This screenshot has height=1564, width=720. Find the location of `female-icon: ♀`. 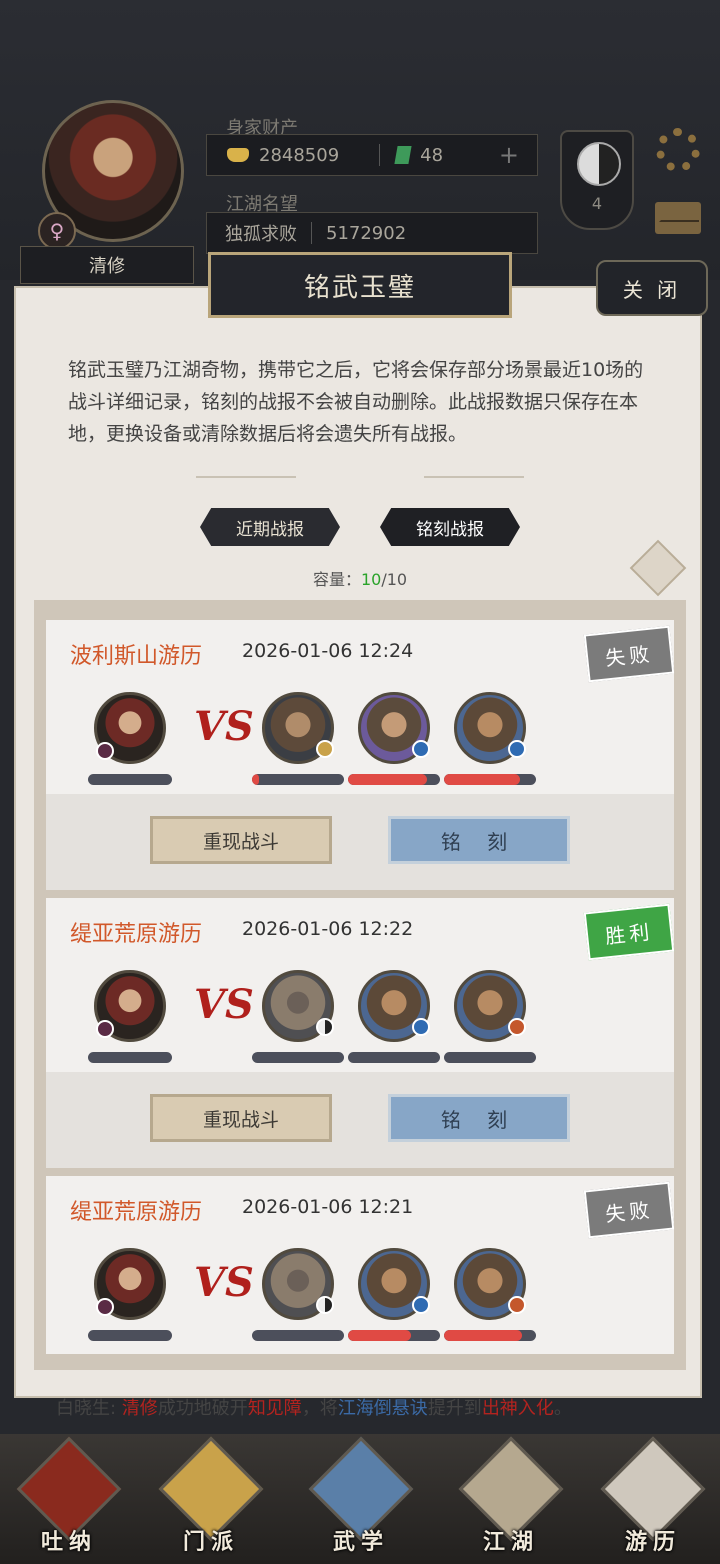

female-icon: ♀ is located at coordinates (57, 231).